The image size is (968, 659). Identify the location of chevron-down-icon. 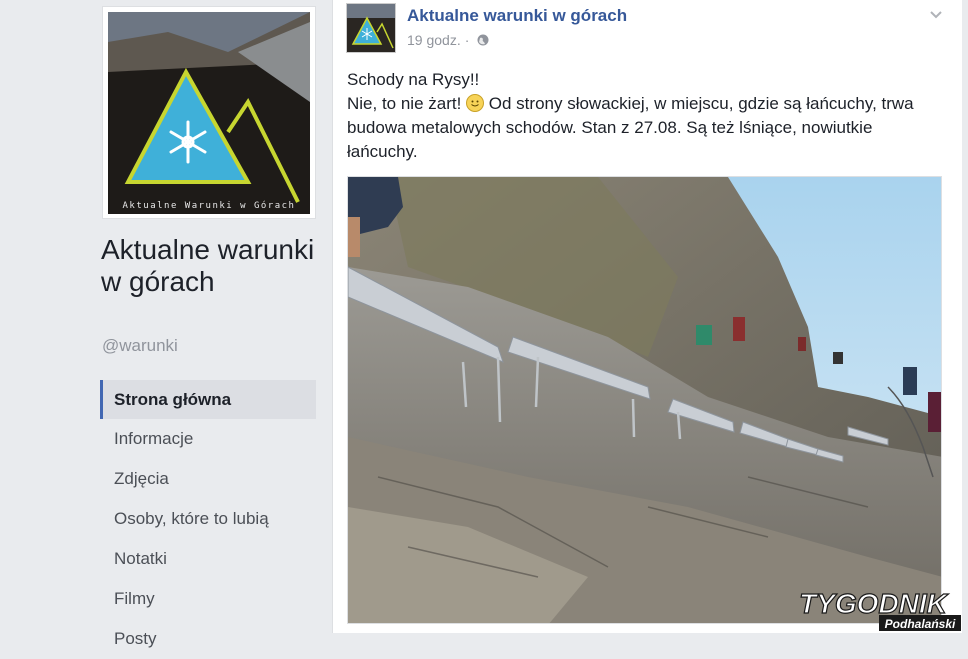
(936, 14).